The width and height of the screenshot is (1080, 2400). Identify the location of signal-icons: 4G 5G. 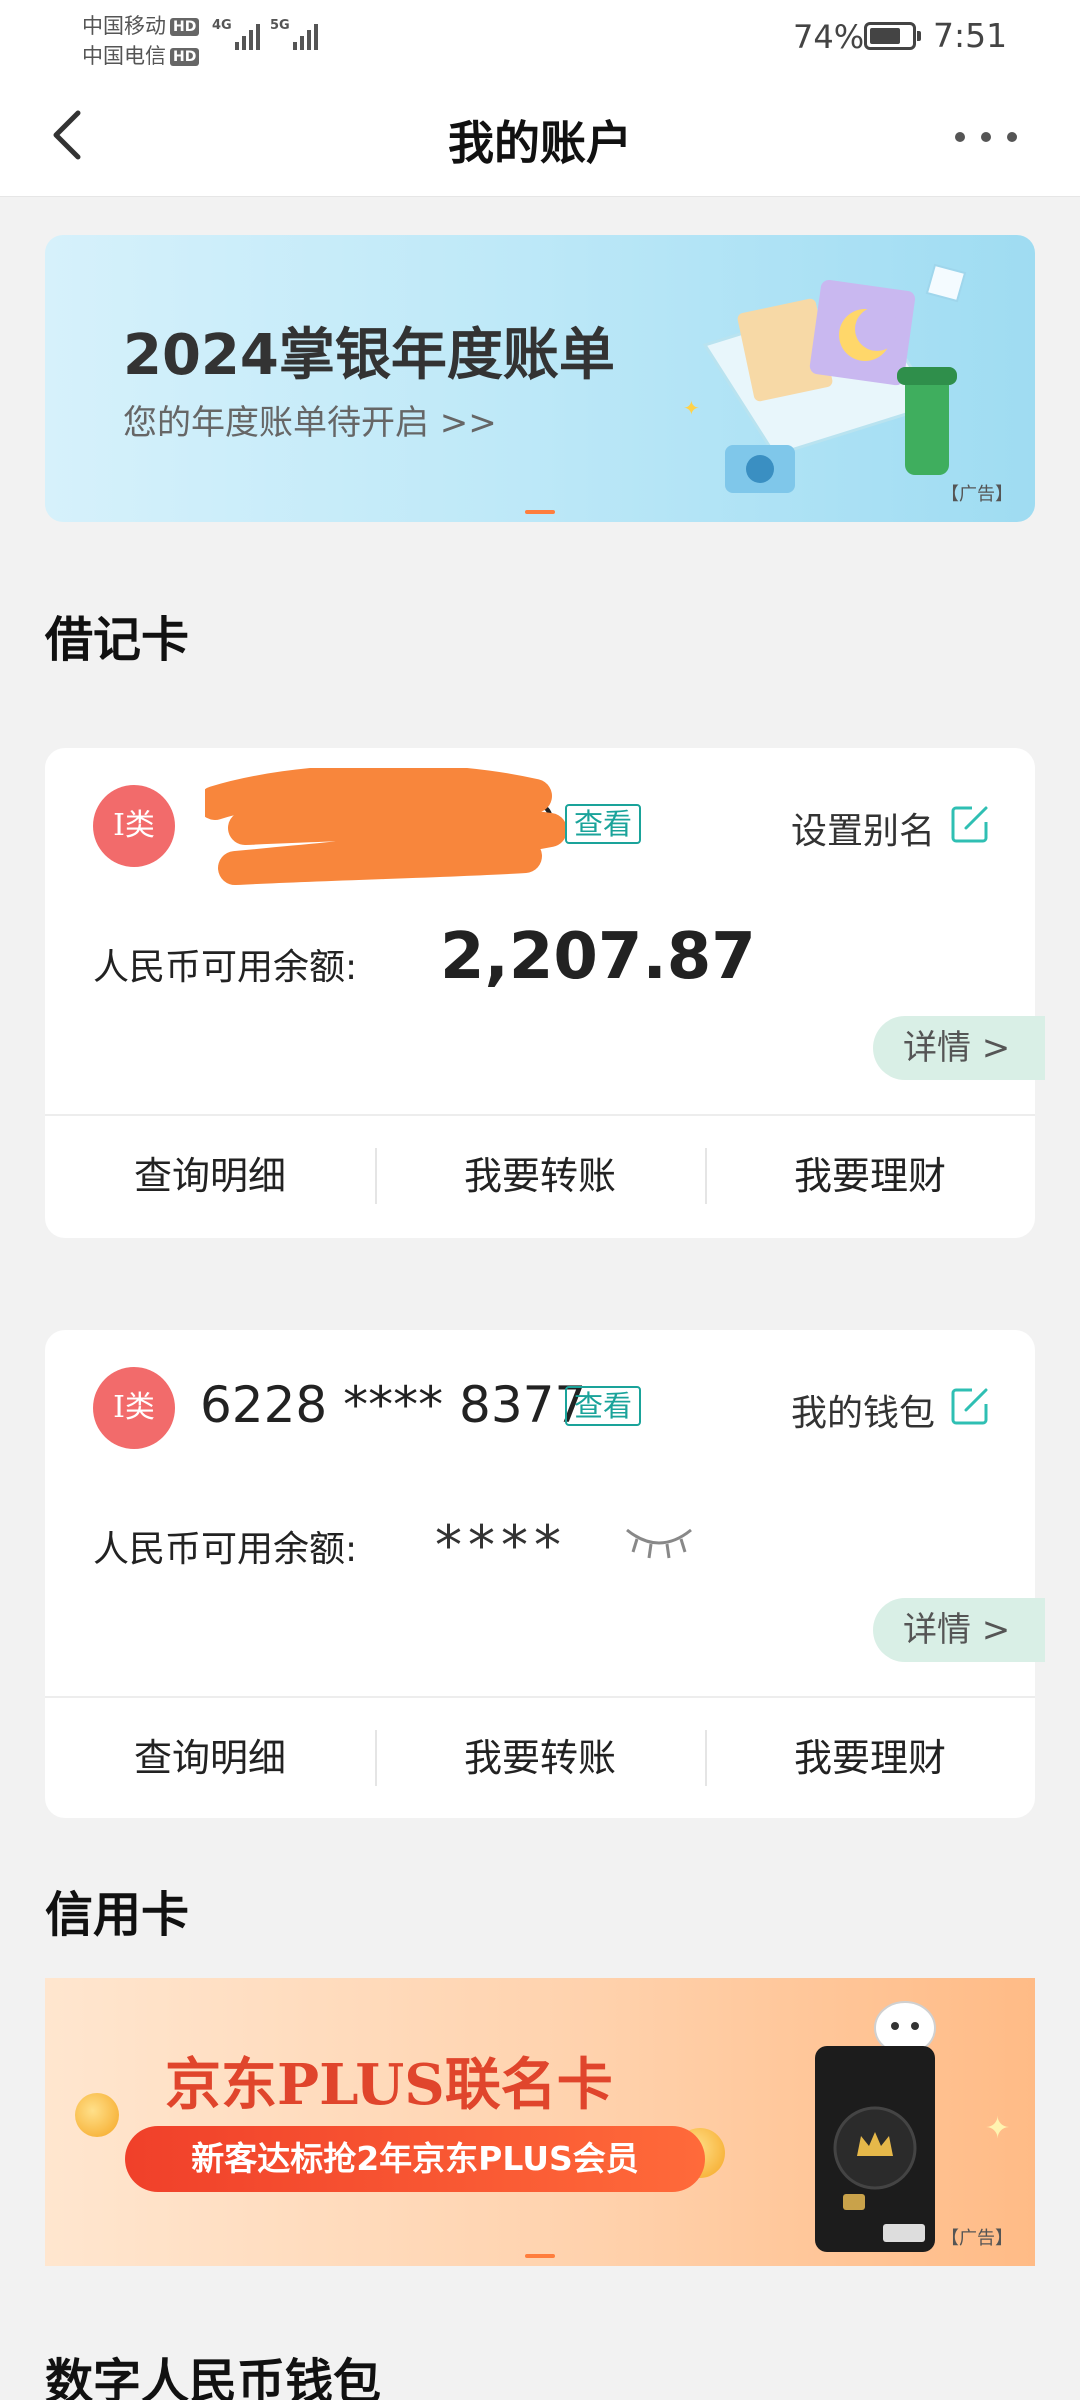
(265, 33).